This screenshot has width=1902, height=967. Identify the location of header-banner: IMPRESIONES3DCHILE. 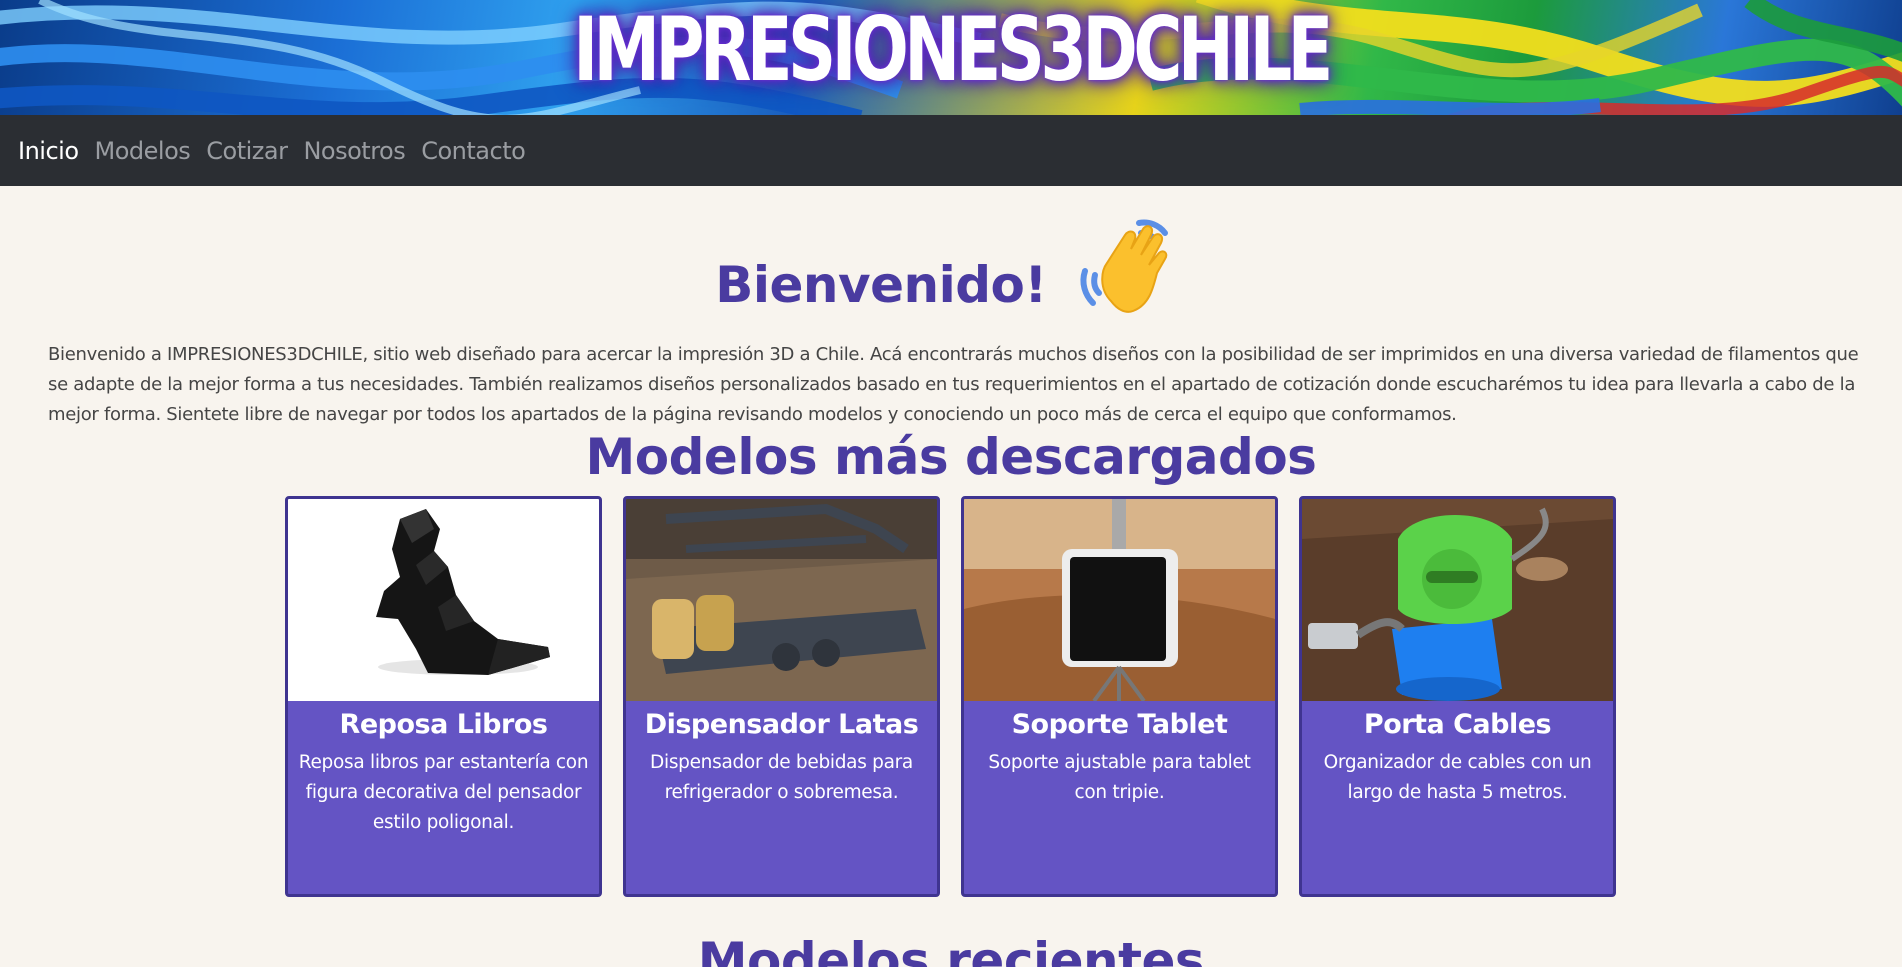
(951, 57).